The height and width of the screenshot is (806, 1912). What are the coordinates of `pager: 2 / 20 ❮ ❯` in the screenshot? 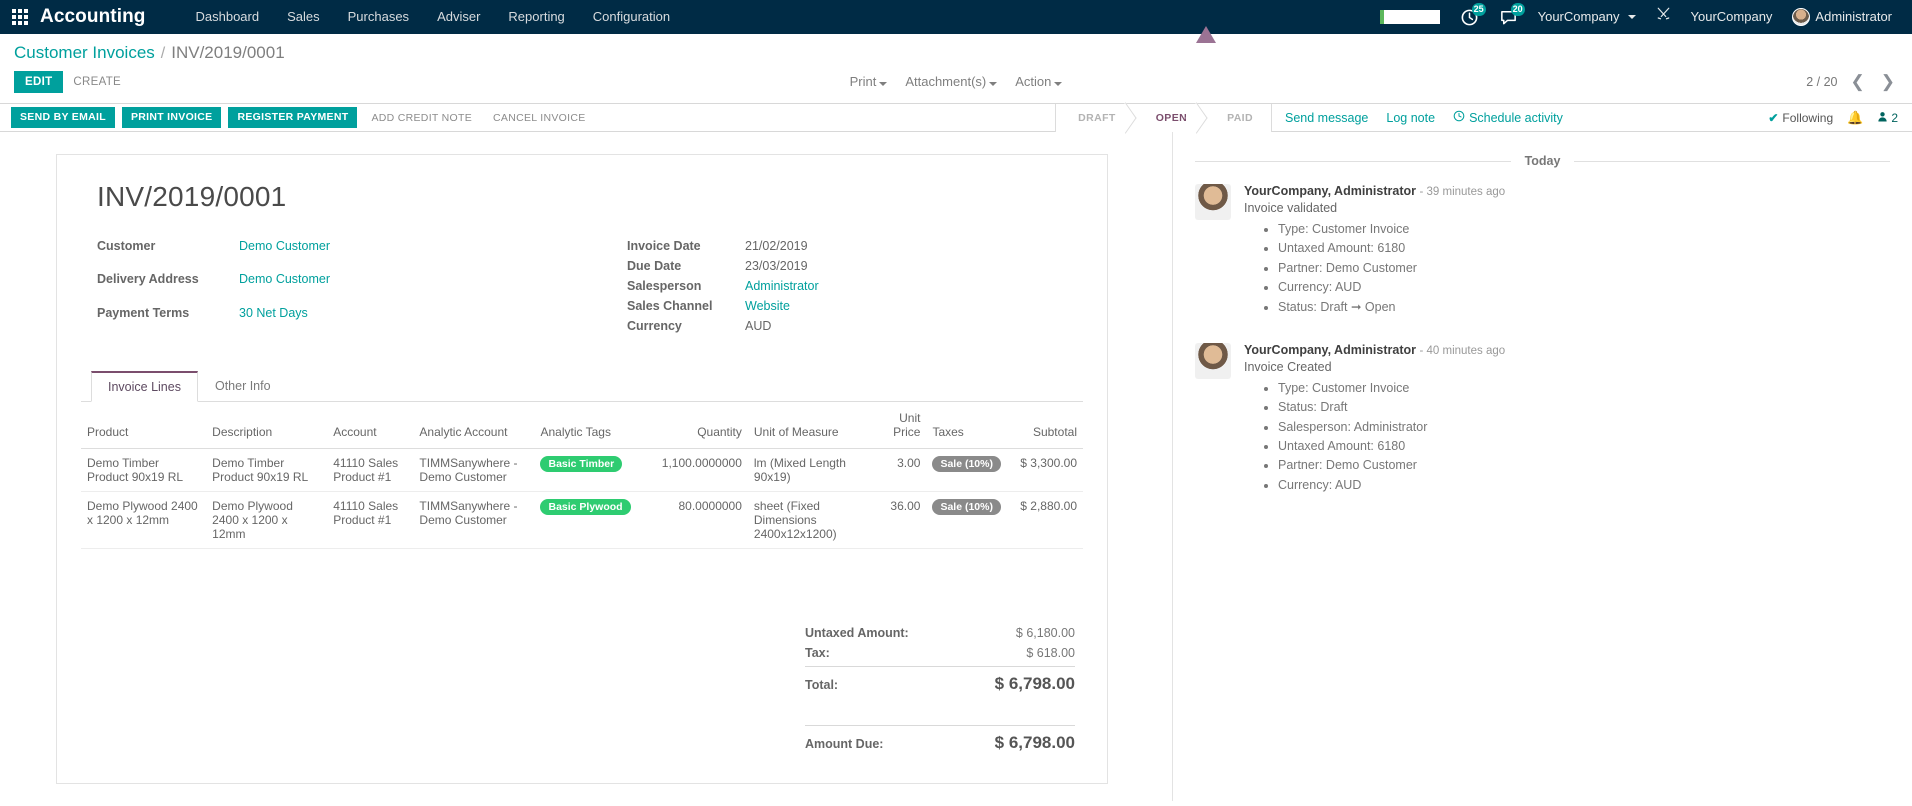 It's located at (1852, 81).